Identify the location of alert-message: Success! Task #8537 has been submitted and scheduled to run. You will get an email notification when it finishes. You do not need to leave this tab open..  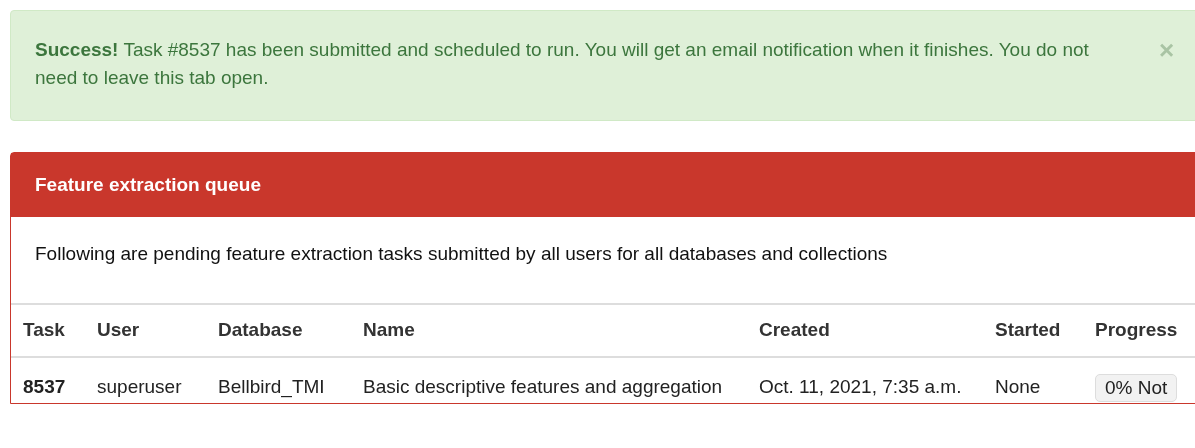
(562, 64).